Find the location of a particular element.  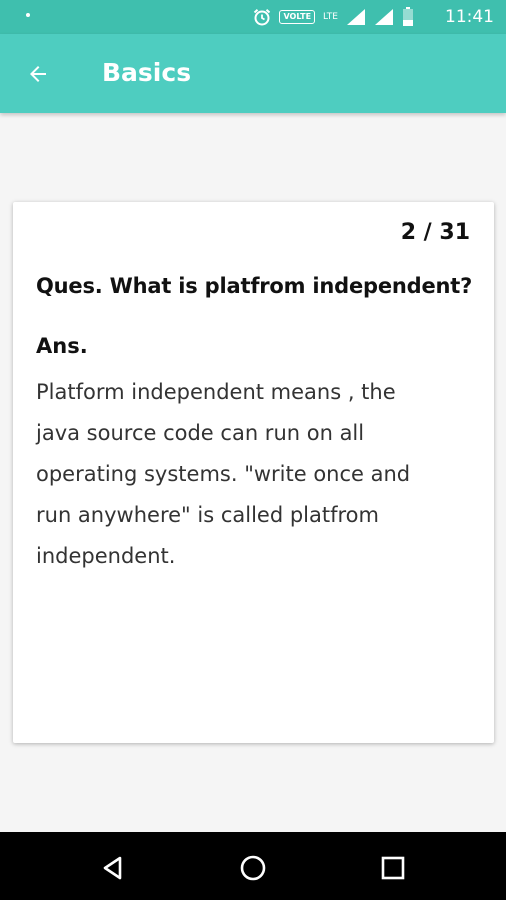

navigation-bar is located at coordinates (253, 866).